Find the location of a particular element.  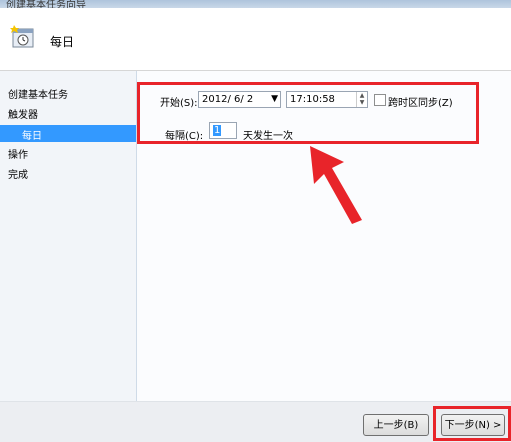

page-title: 每日 is located at coordinates (62, 42).